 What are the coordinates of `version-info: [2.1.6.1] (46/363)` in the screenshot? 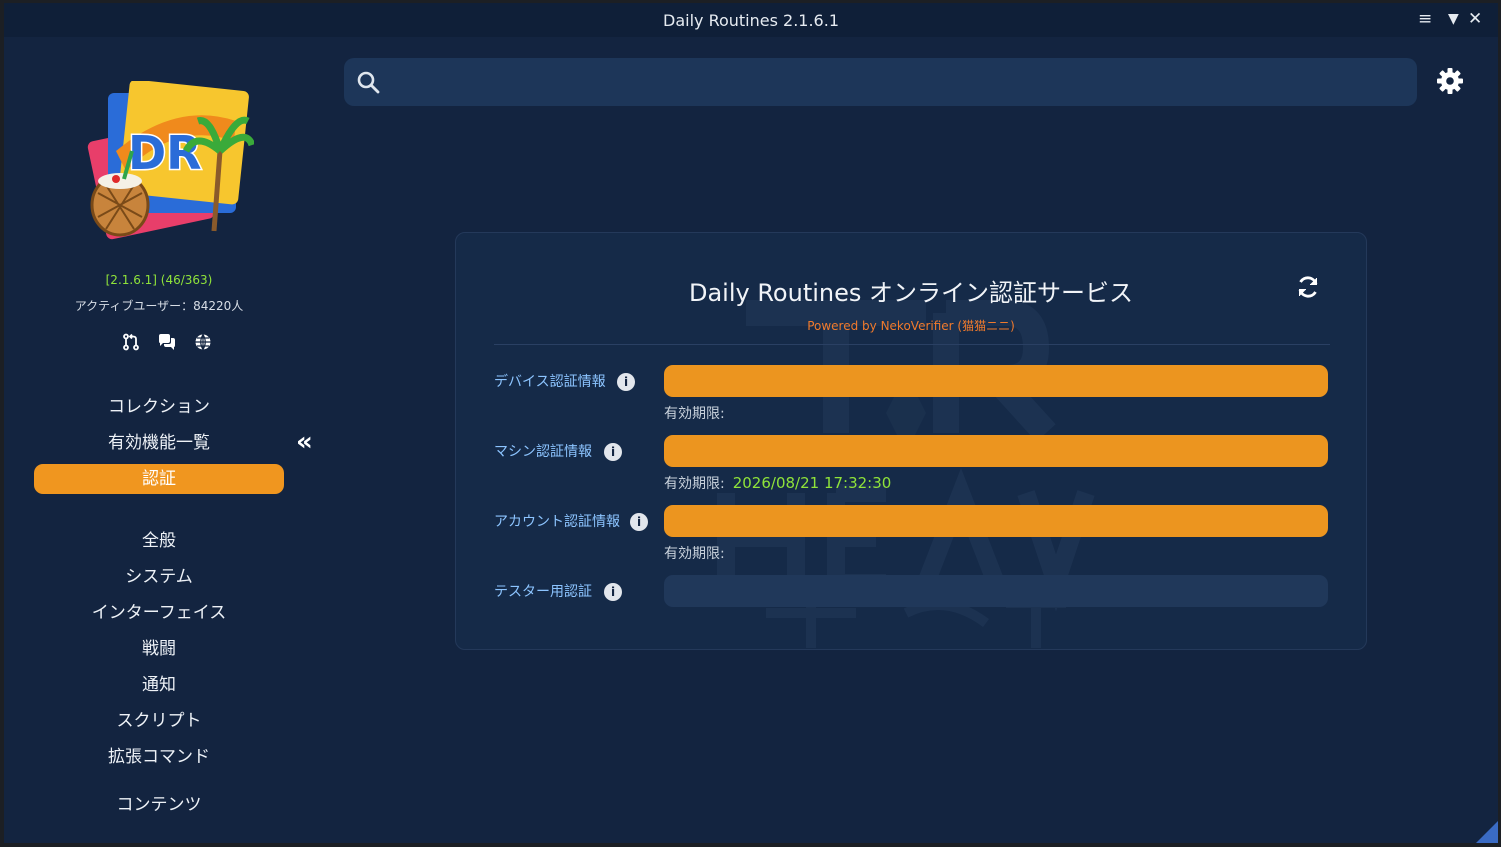 It's located at (159, 280).